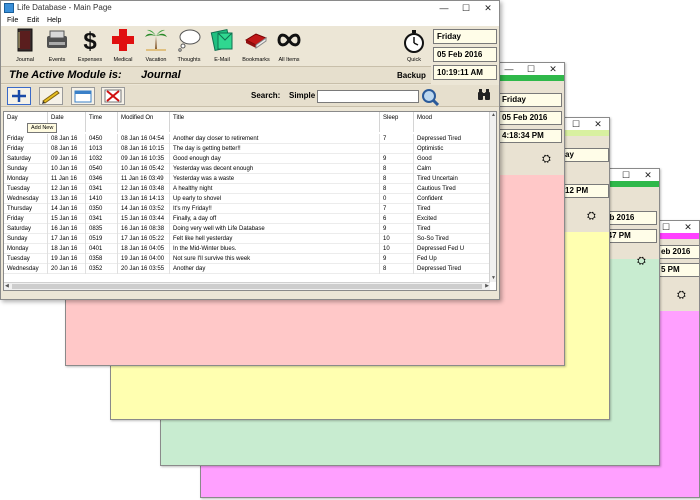  I want to click on col-header-title: Title, so click(275, 122).